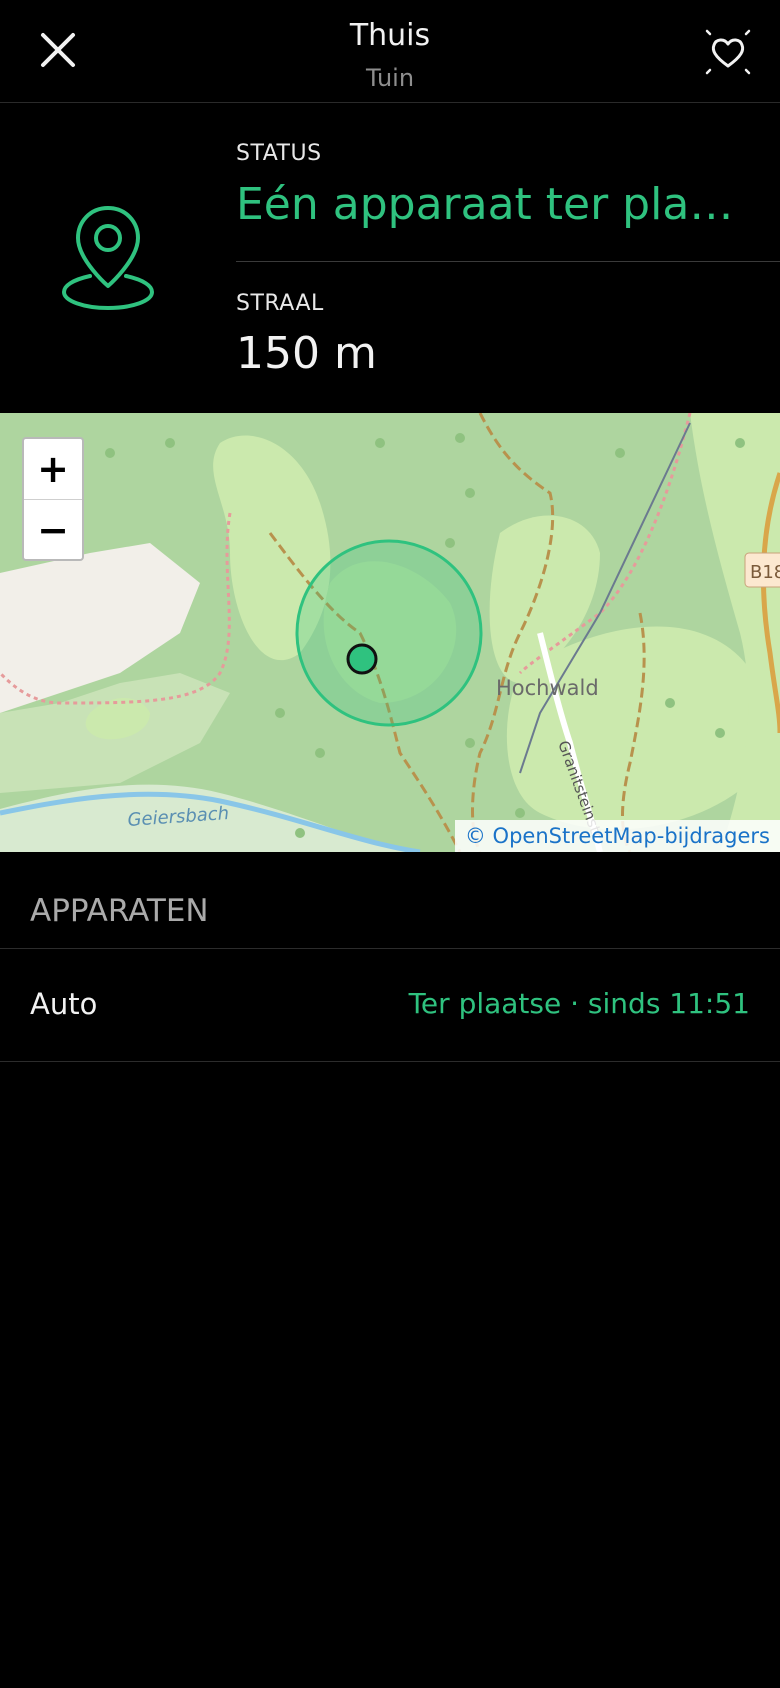 Image resolution: width=780 pixels, height=1688 pixels. Describe the element at coordinates (390, 35) in the screenshot. I see `page-title: Thuis` at that location.